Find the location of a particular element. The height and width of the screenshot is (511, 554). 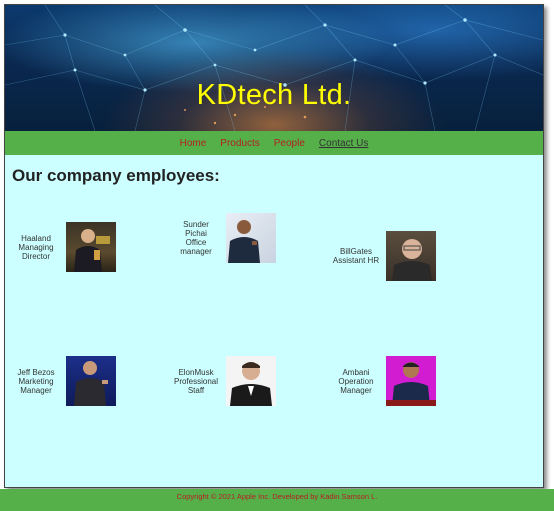

nav-bar: Home Products People Contact Us is located at coordinates (274, 143).